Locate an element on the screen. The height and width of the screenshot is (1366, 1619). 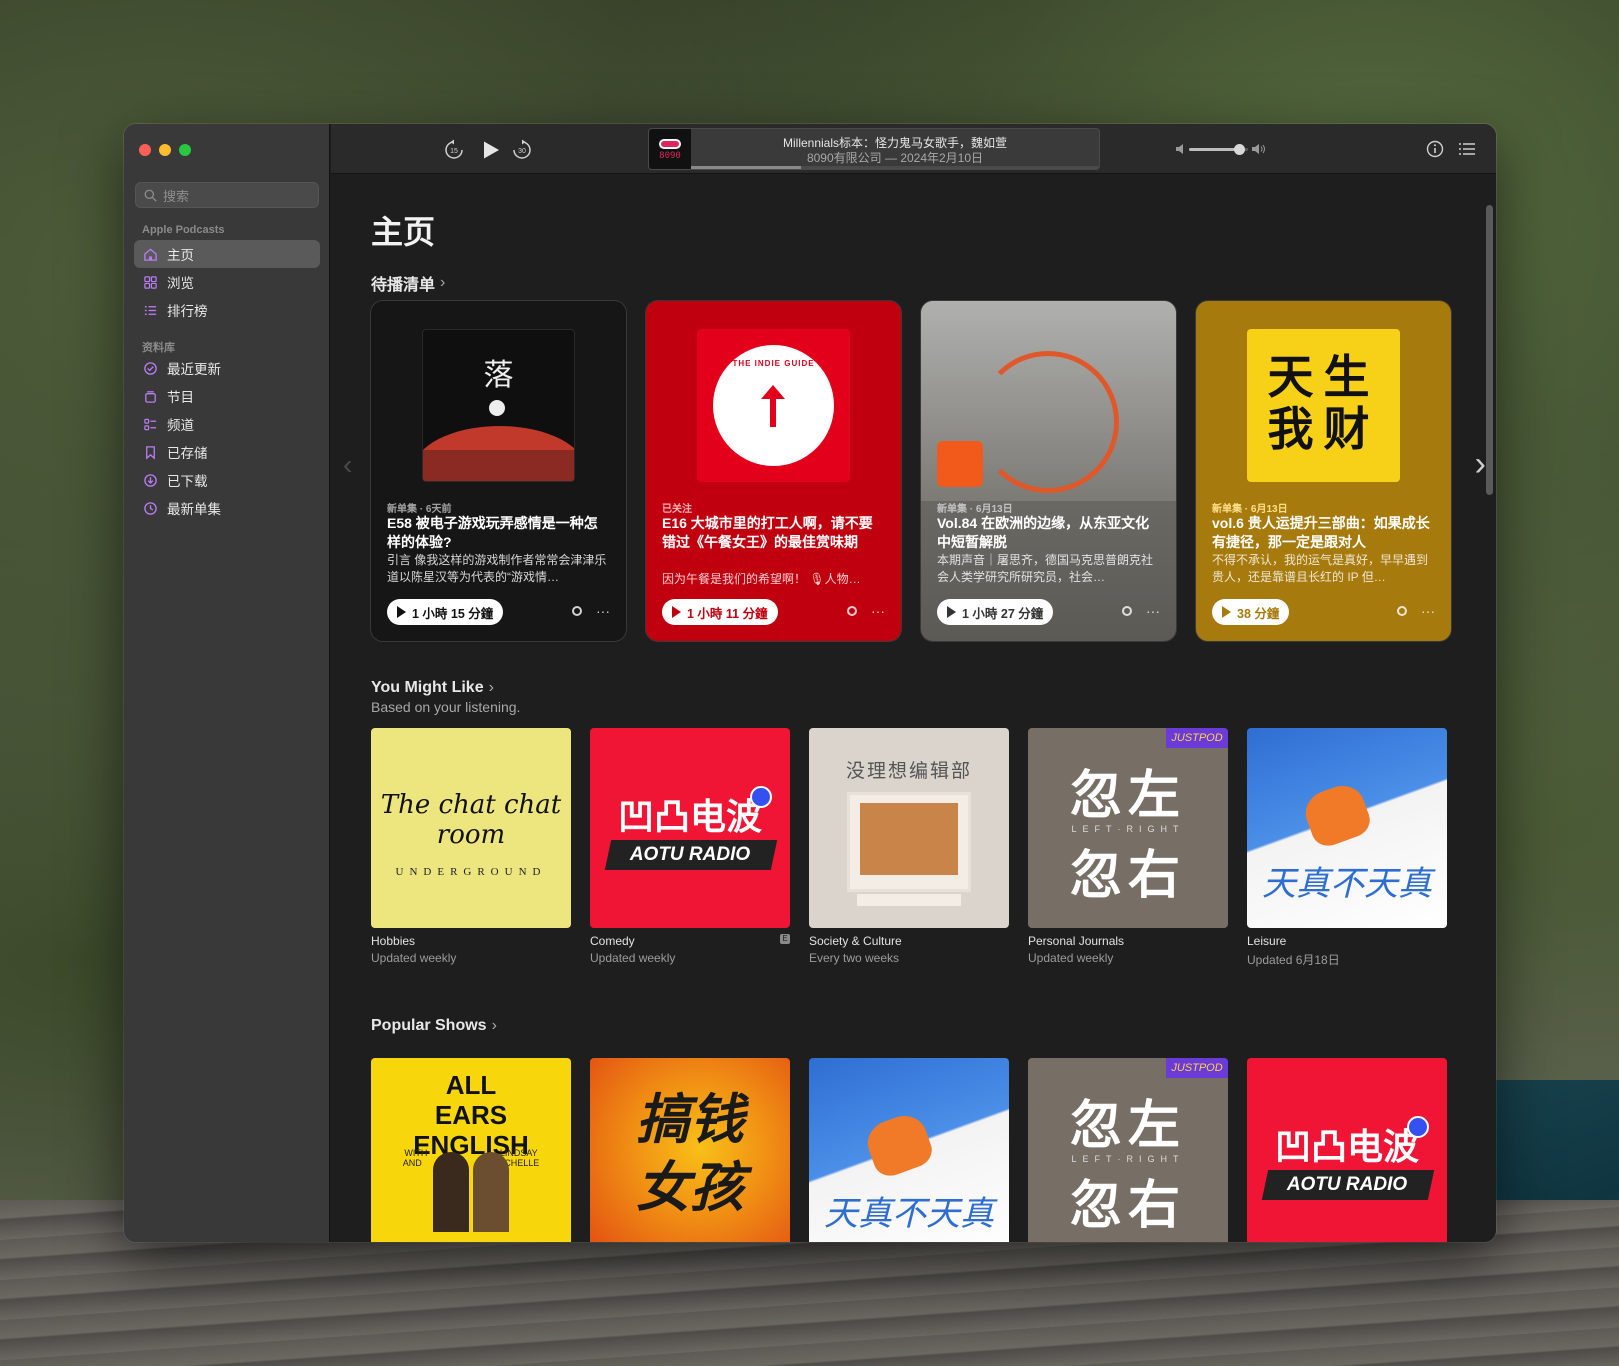
skip-forward-button: 30 is located at coordinates (522, 150).